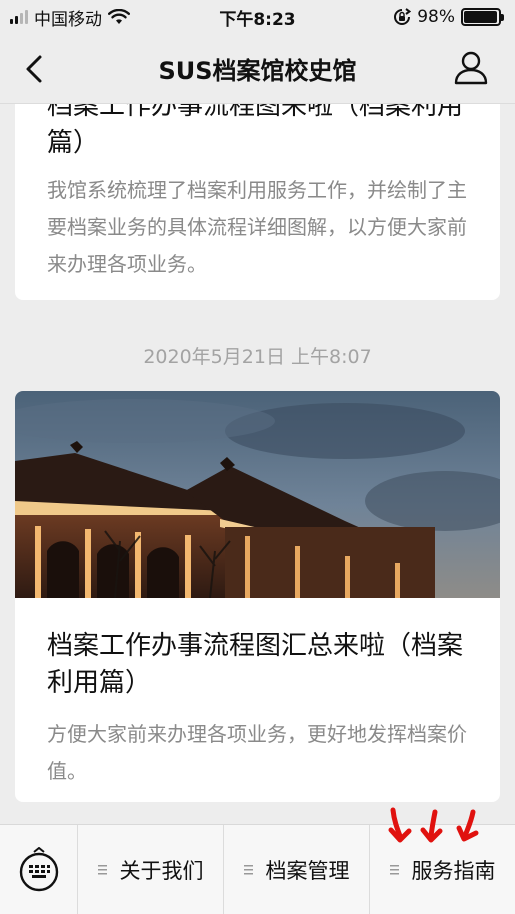 The image size is (515, 914). I want to click on keyboard-icon, so click(38, 869).